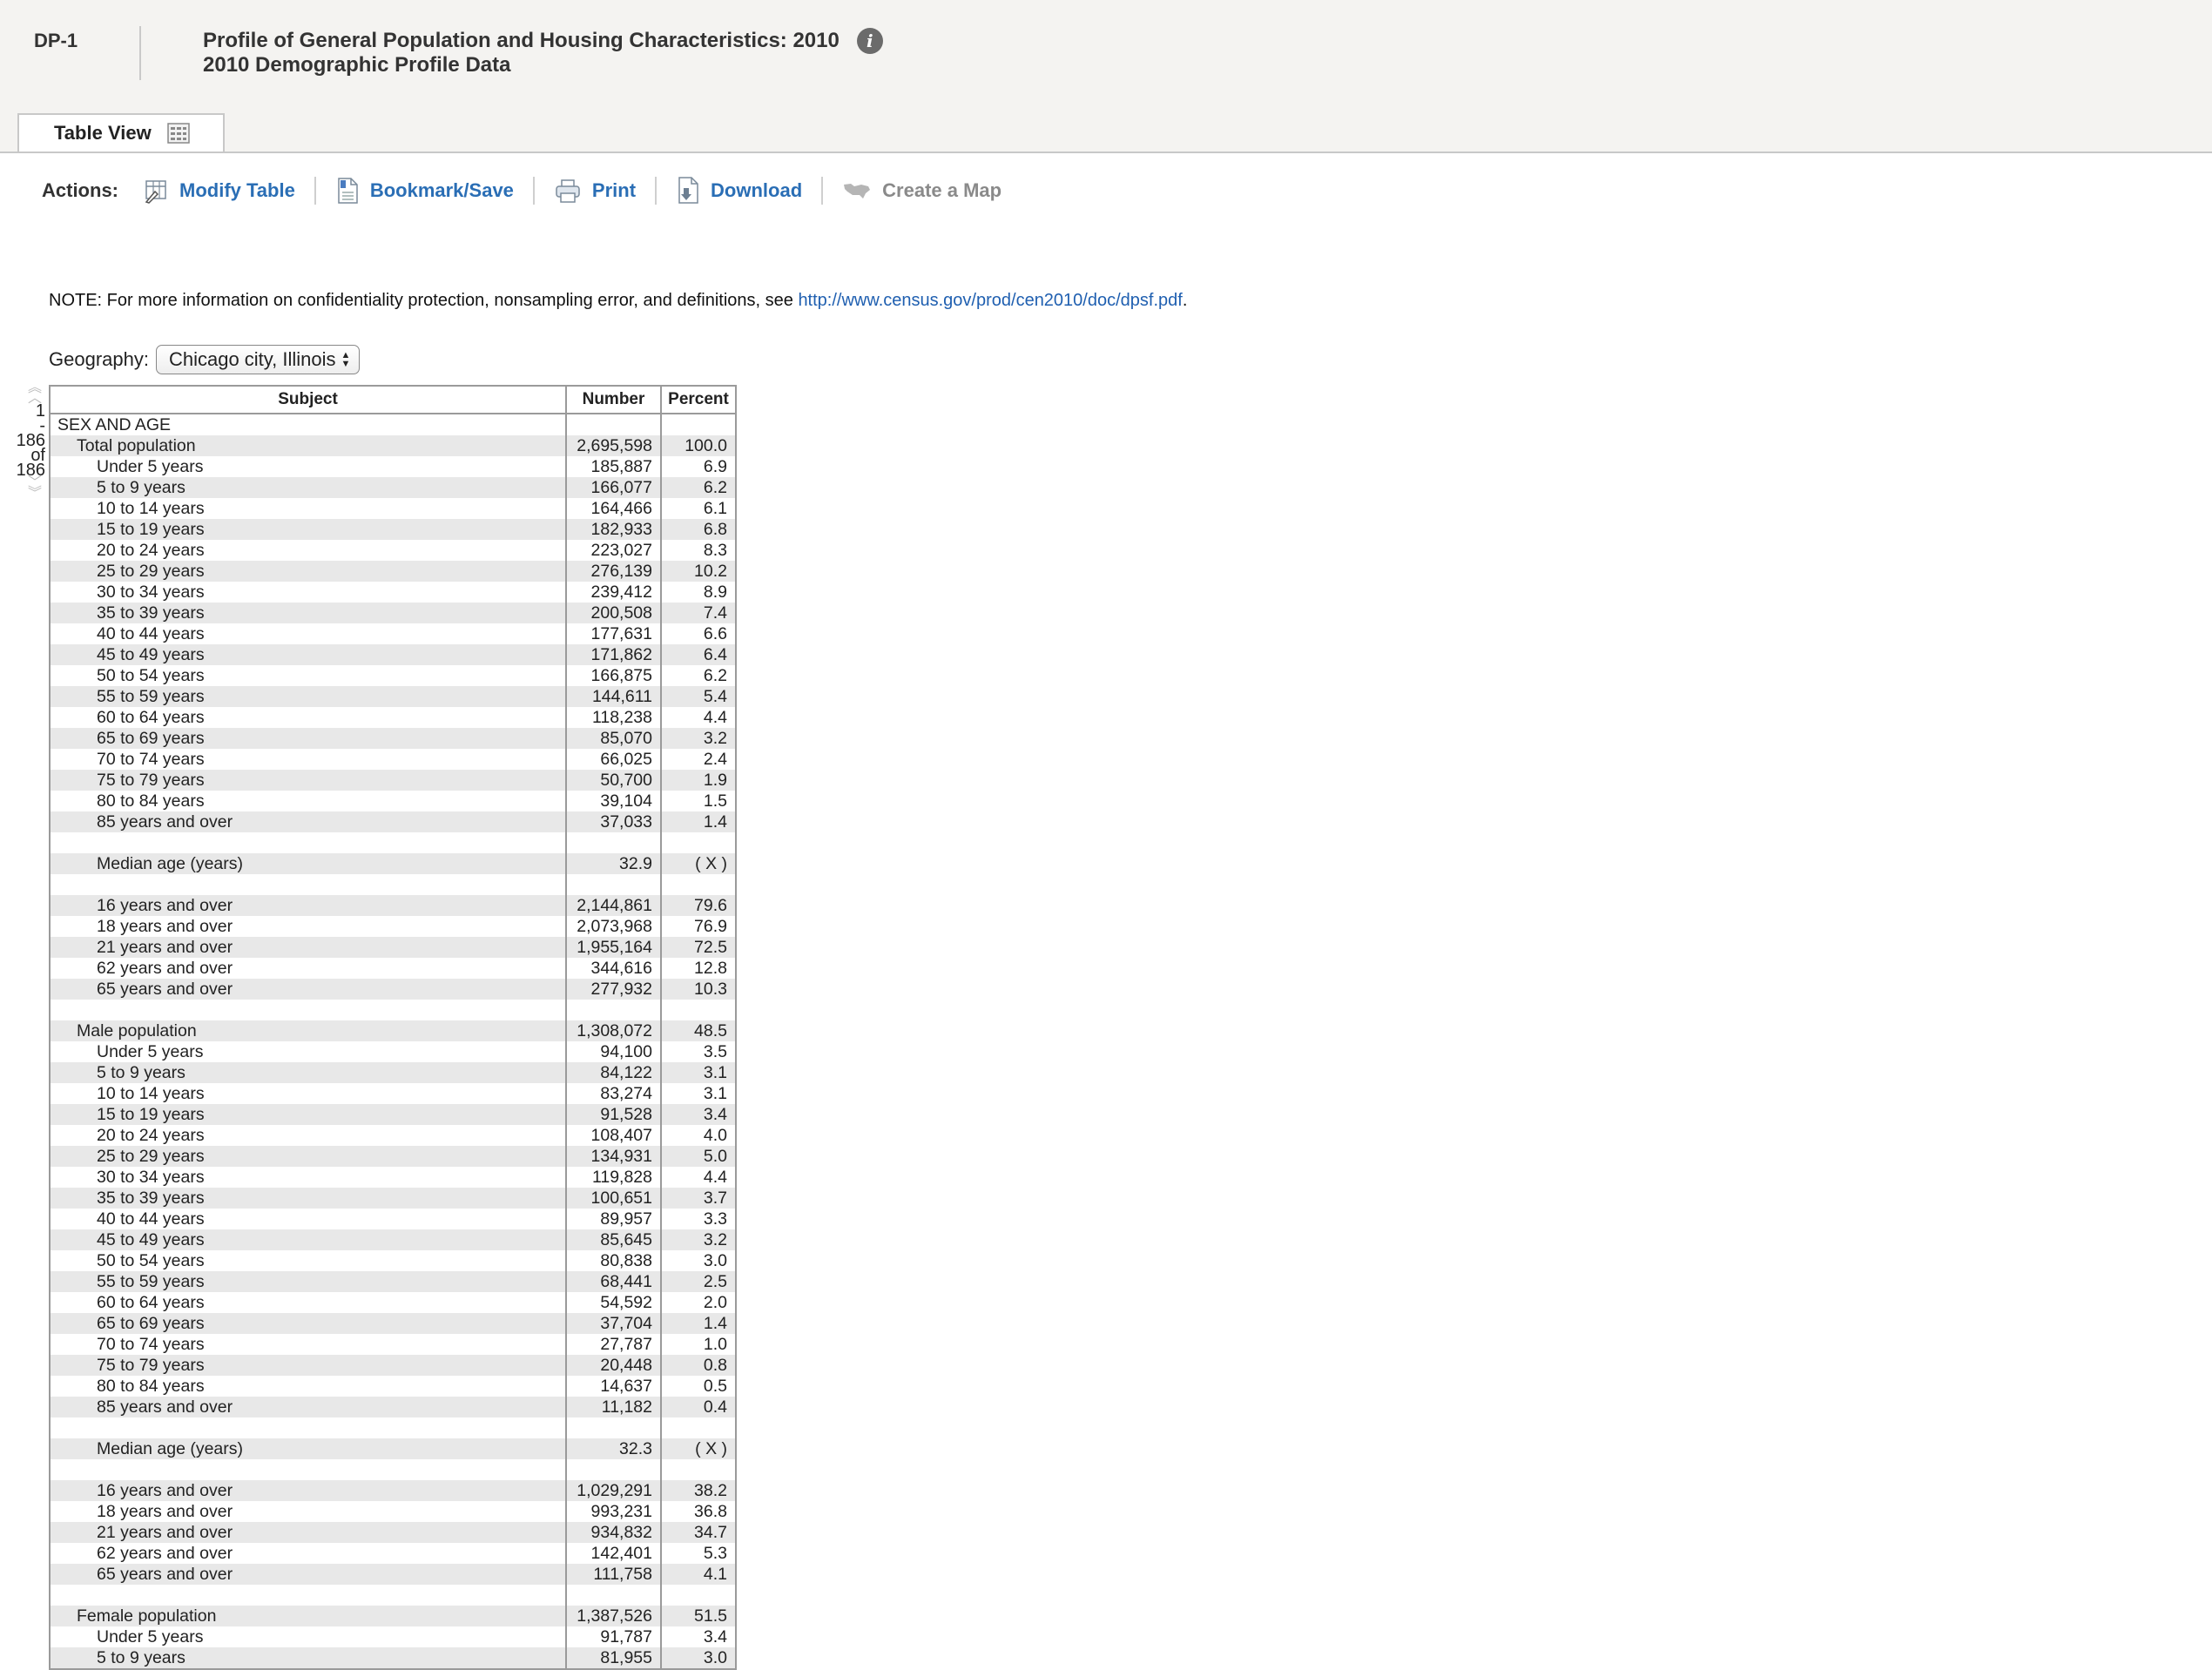  I want to click on table-row: 35 to 39 years 200,508 7.4, so click(393, 613).